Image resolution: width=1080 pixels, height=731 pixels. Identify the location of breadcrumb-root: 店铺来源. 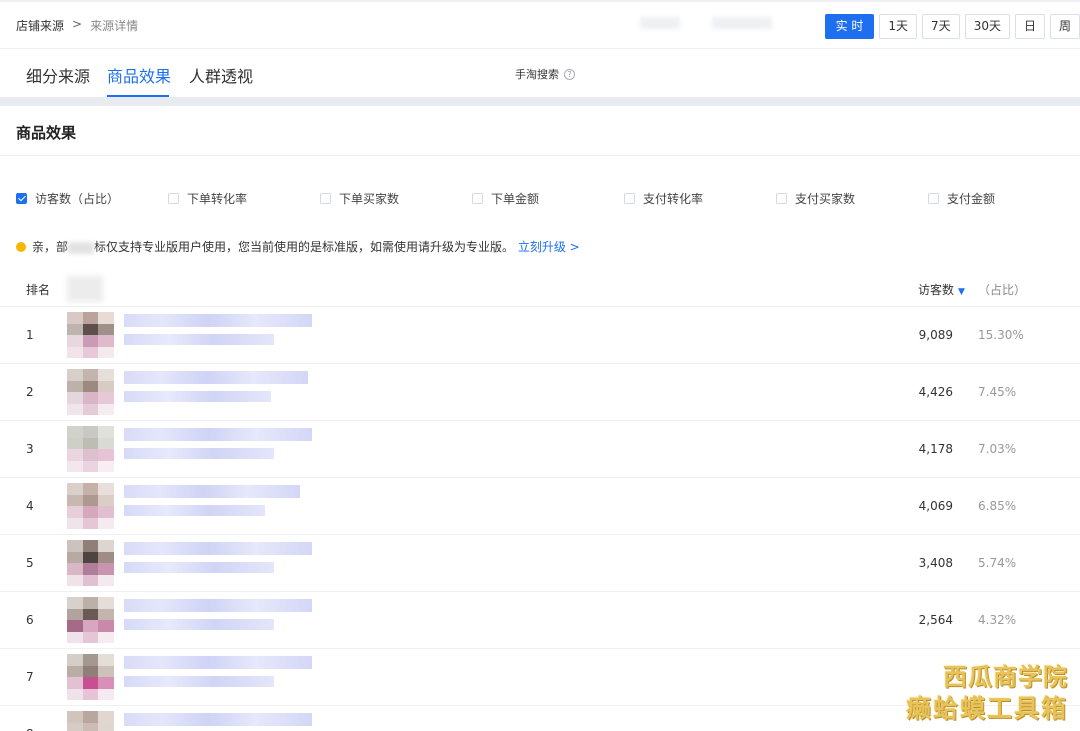
(40, 25).